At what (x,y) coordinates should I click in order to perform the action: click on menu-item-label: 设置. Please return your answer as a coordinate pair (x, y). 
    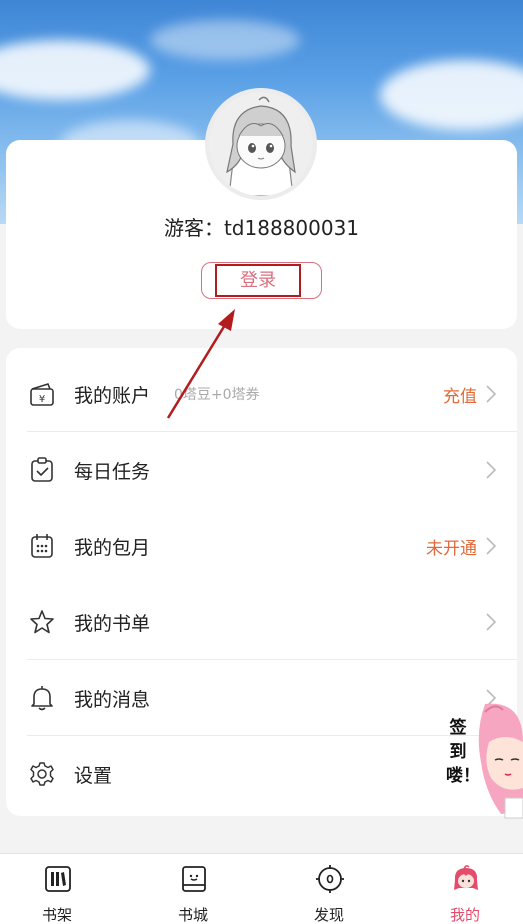
    Looking at the image, I should click on (93, 775).